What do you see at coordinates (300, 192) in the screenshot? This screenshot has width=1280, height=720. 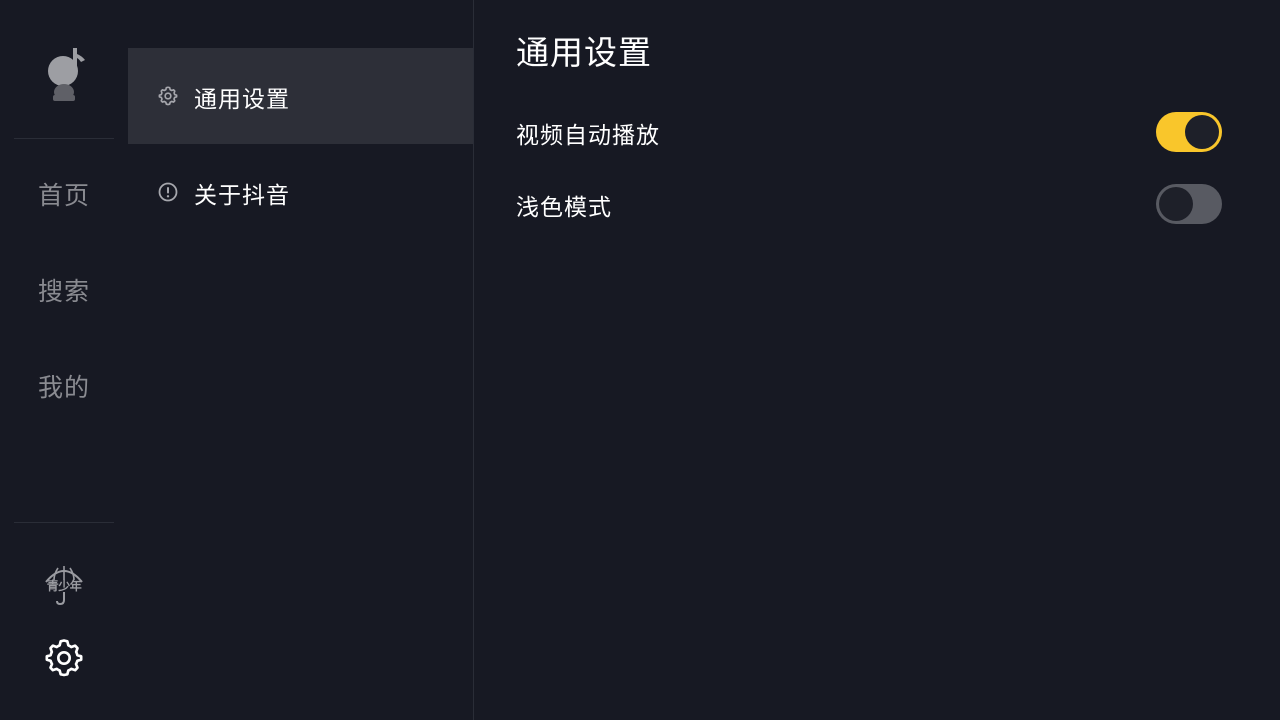 I see `menu-item-about: 关于抖音` at bounding box center [300, 192].